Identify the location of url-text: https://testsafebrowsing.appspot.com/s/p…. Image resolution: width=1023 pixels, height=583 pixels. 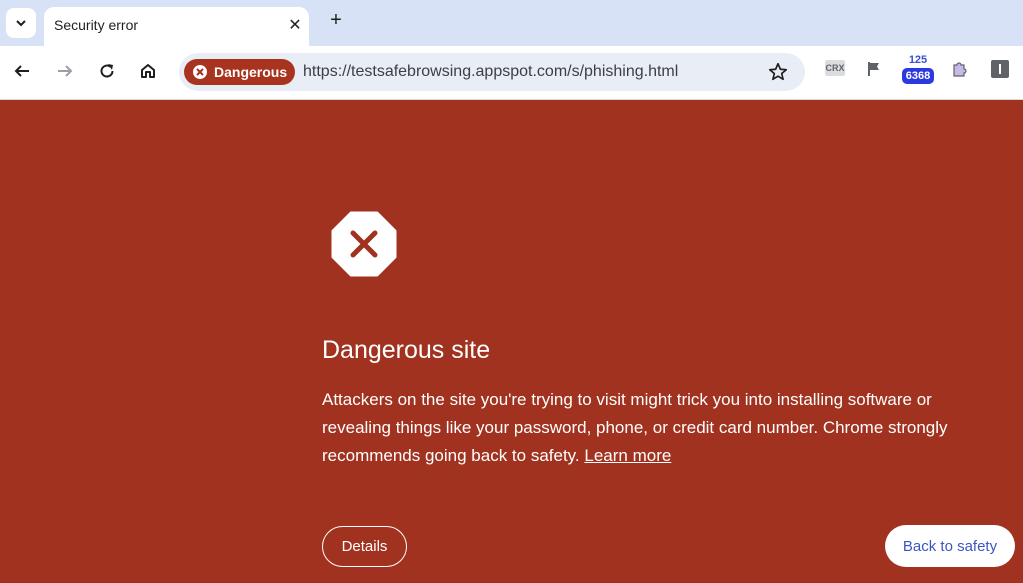
(490, 72).